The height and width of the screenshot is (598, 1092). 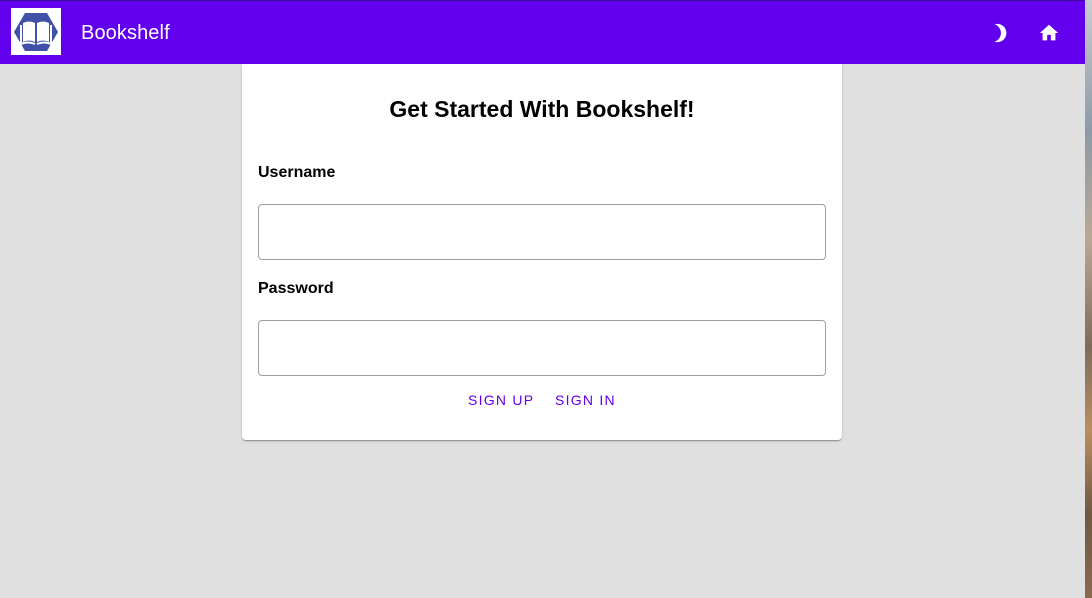 What do you see at coordinates (1088, 299) in the screenshot?
I see `desktop-background-strip` at bounding box center [1088, 299].